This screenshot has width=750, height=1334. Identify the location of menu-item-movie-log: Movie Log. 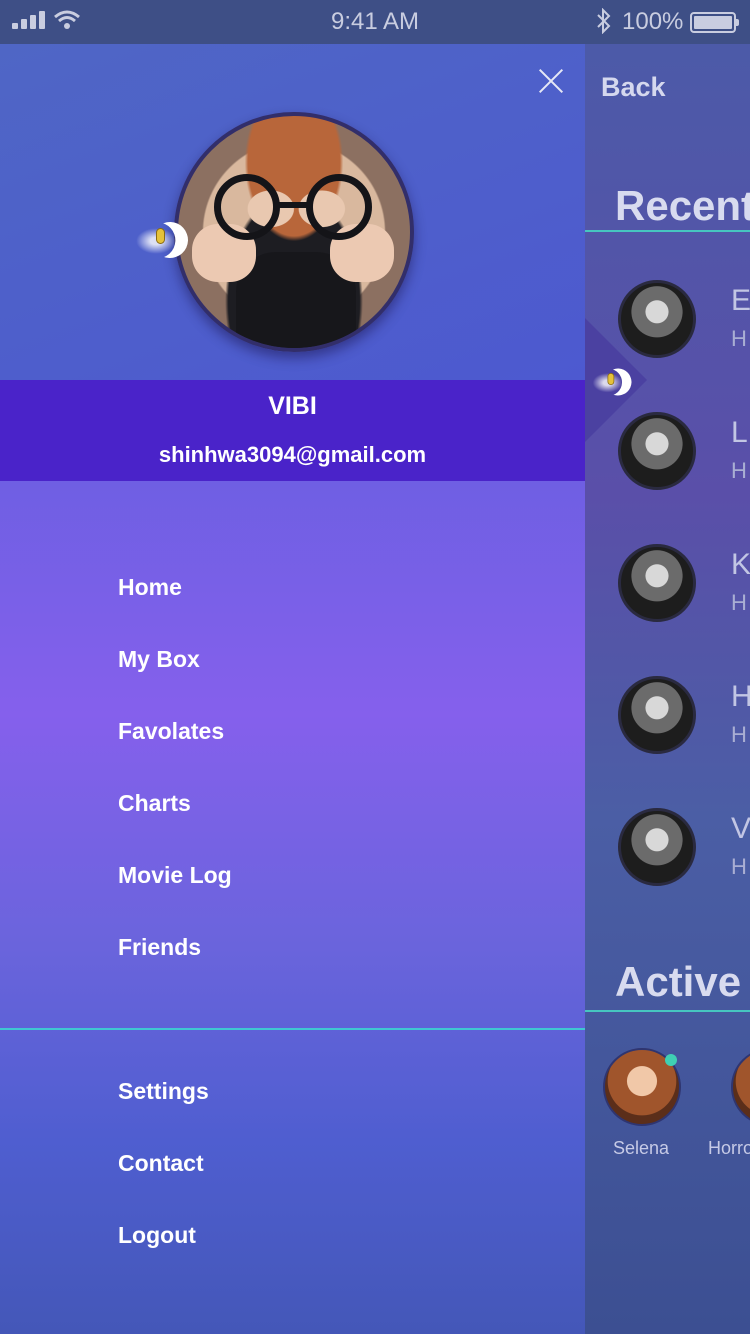
(175, 875).